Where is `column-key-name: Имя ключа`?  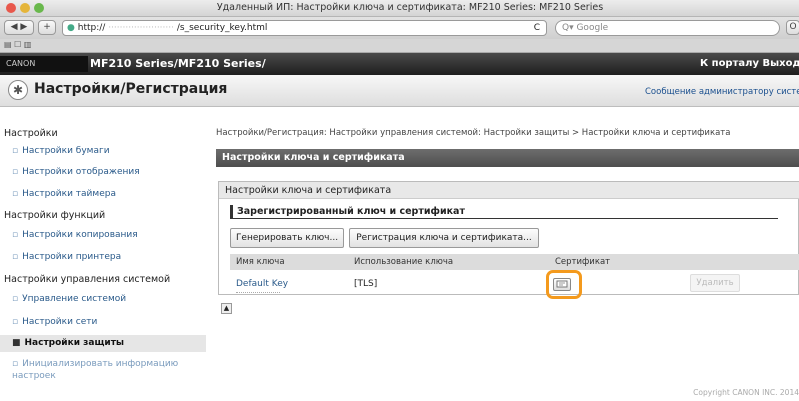 column-key-name: Имя ключа is located at coordinates (260, 262).